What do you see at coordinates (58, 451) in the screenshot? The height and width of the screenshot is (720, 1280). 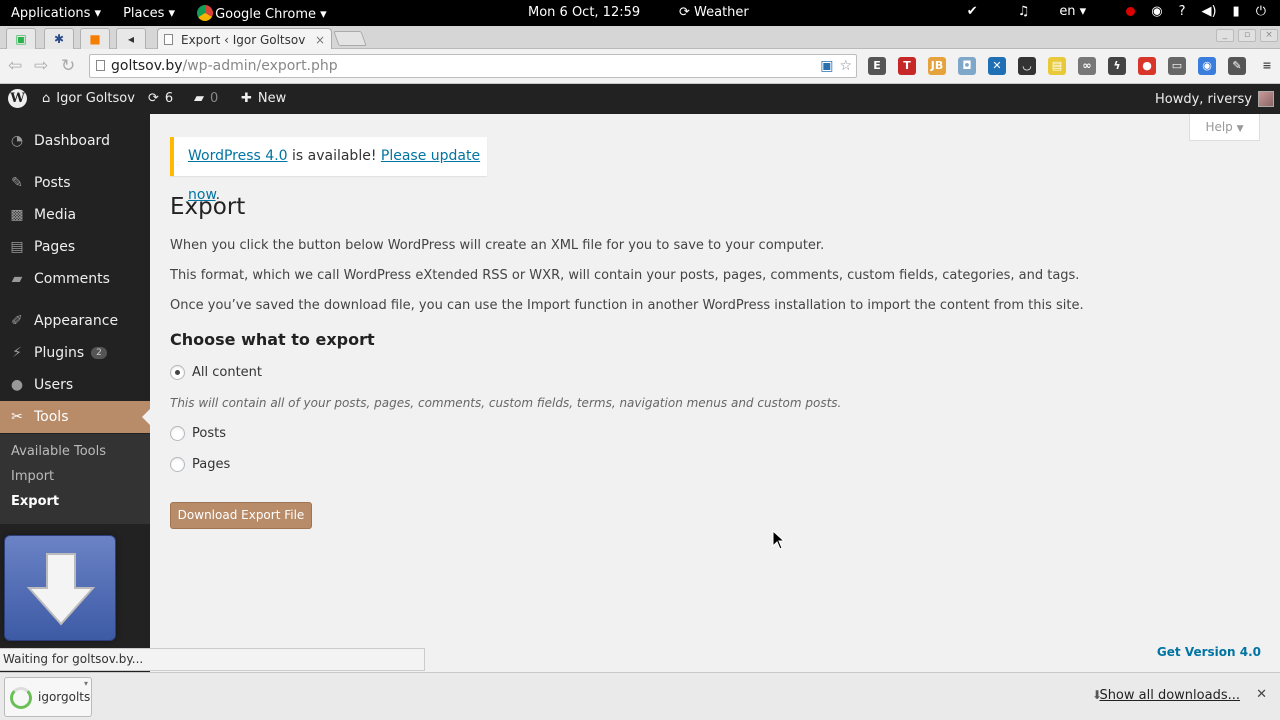 I see `submenu-available-tools: Available Tools` at bounding box center [58, 451].